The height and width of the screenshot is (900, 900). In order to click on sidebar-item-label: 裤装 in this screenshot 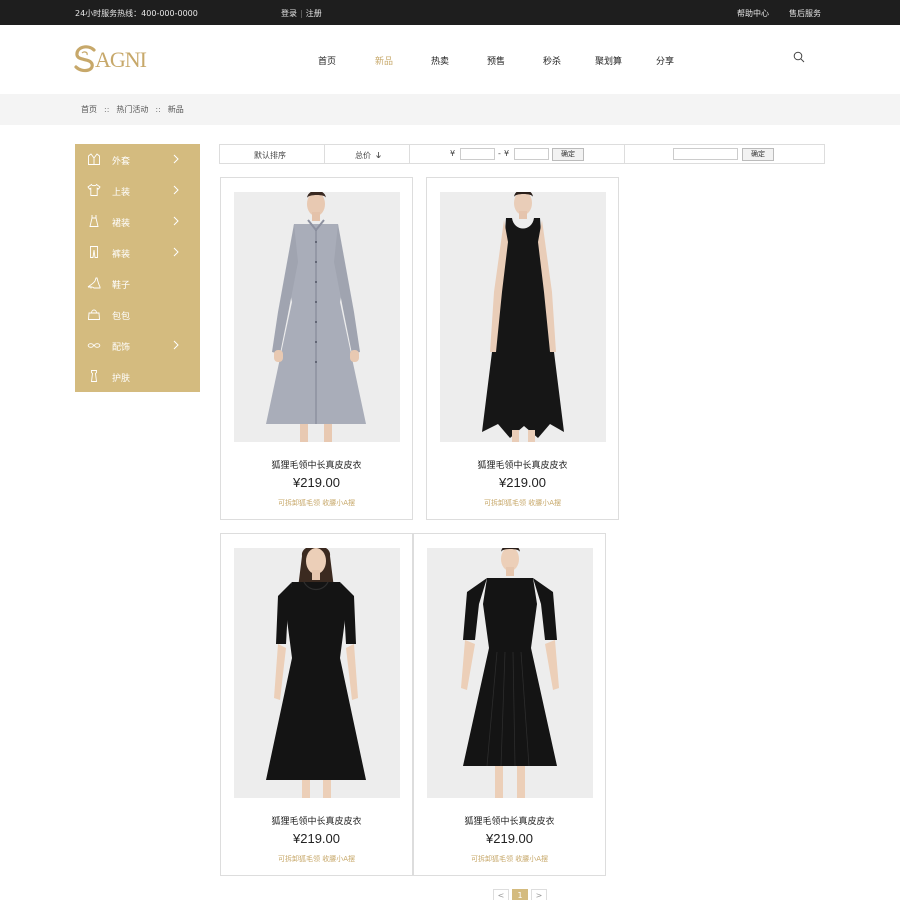, I will do `click(121, 255)`.